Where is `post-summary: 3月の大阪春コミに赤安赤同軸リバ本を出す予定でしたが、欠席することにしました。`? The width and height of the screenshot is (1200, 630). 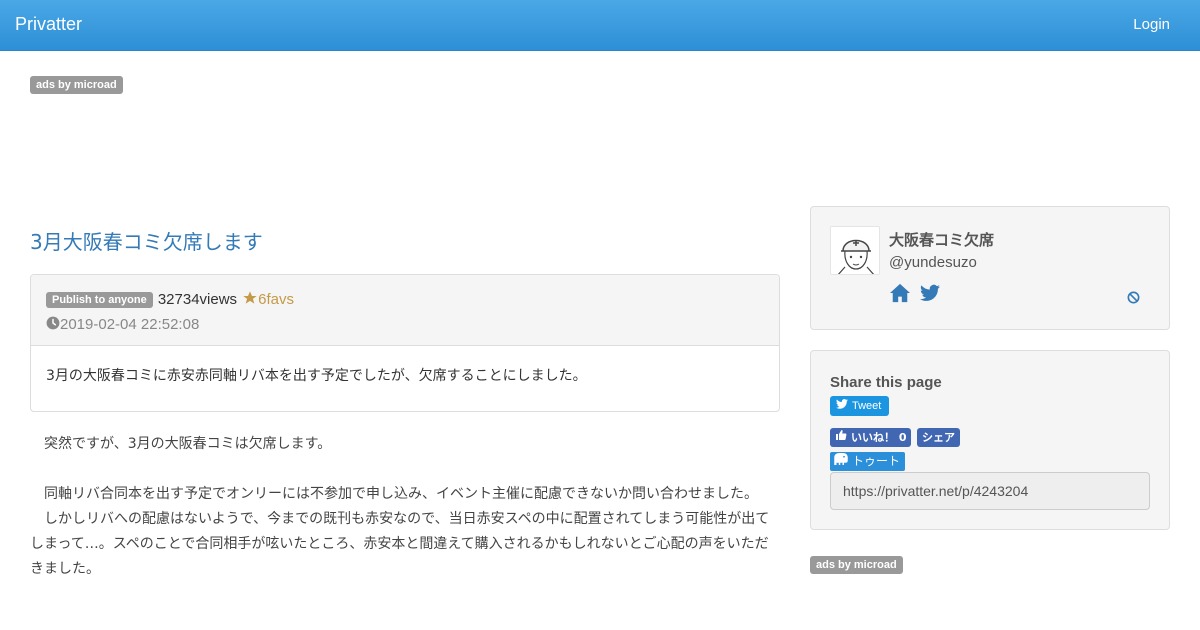
post-summary: 3月の大阪春コミに赤安赤同軸リバ本を出す予定でしたが、欠席することにしました。 is located at coordinates (316, 376).